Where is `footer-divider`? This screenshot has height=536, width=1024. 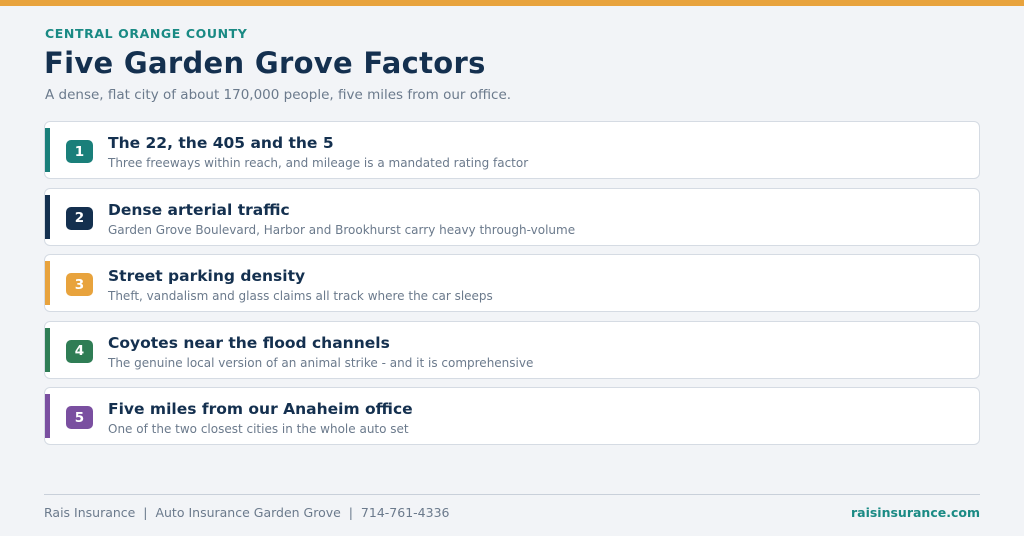 footer-divider is located at coordinates (512, 494).